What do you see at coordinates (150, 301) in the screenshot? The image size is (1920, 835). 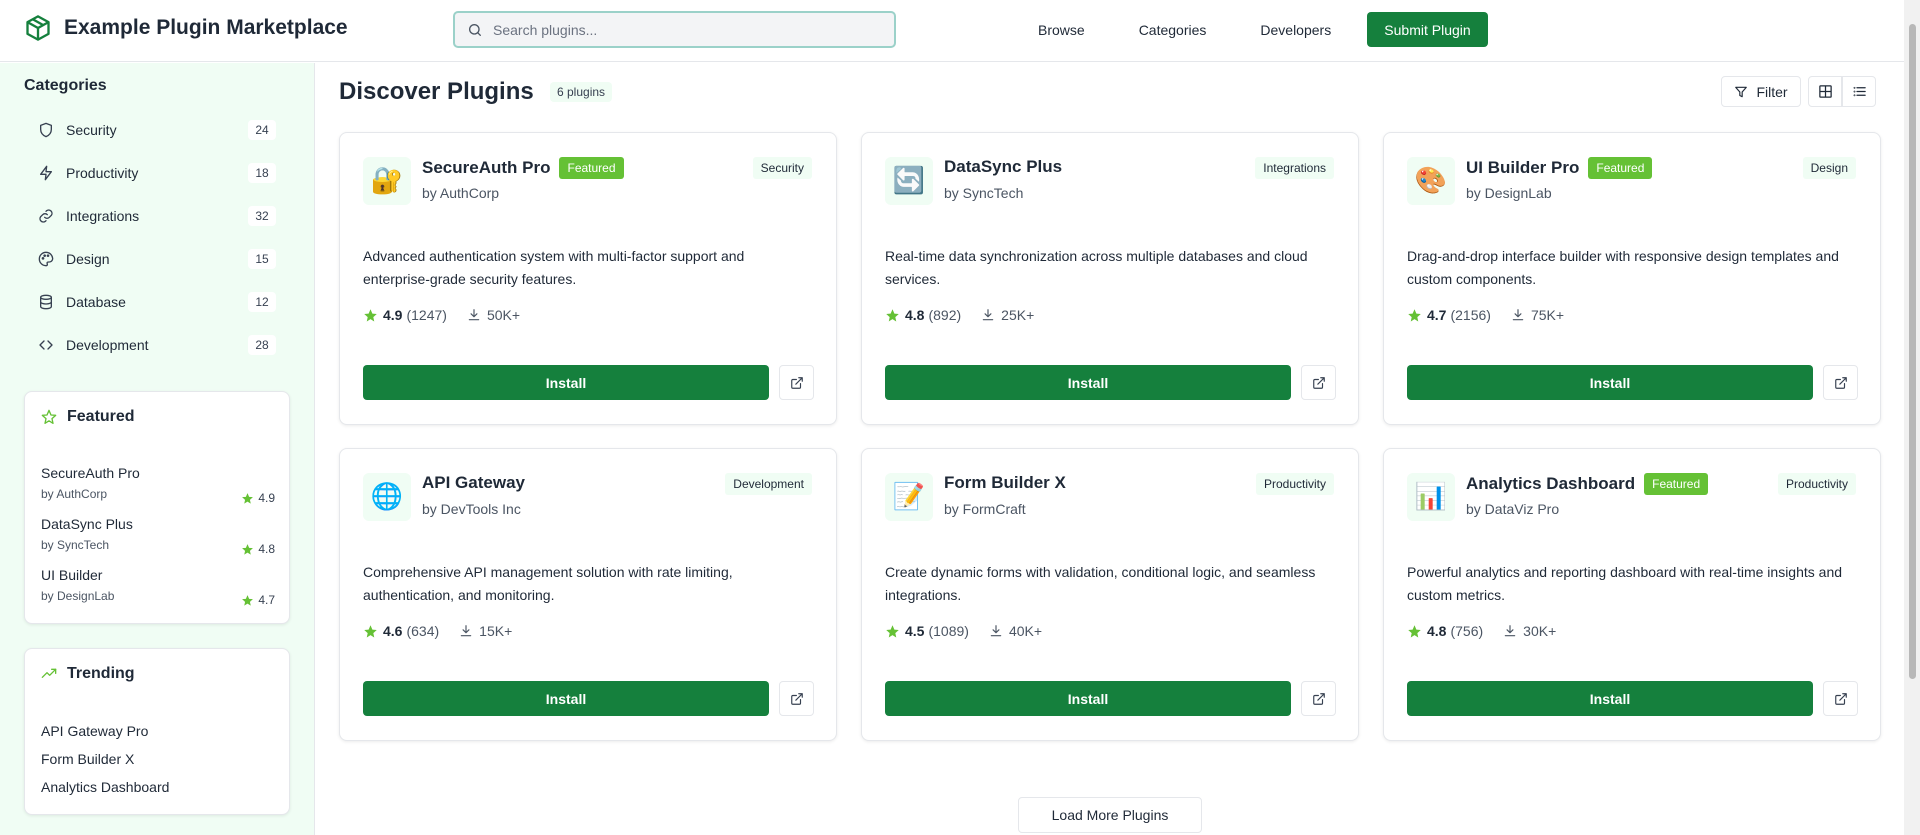 I see `category-item-database: Database 12` at bounding box center [150, 301].